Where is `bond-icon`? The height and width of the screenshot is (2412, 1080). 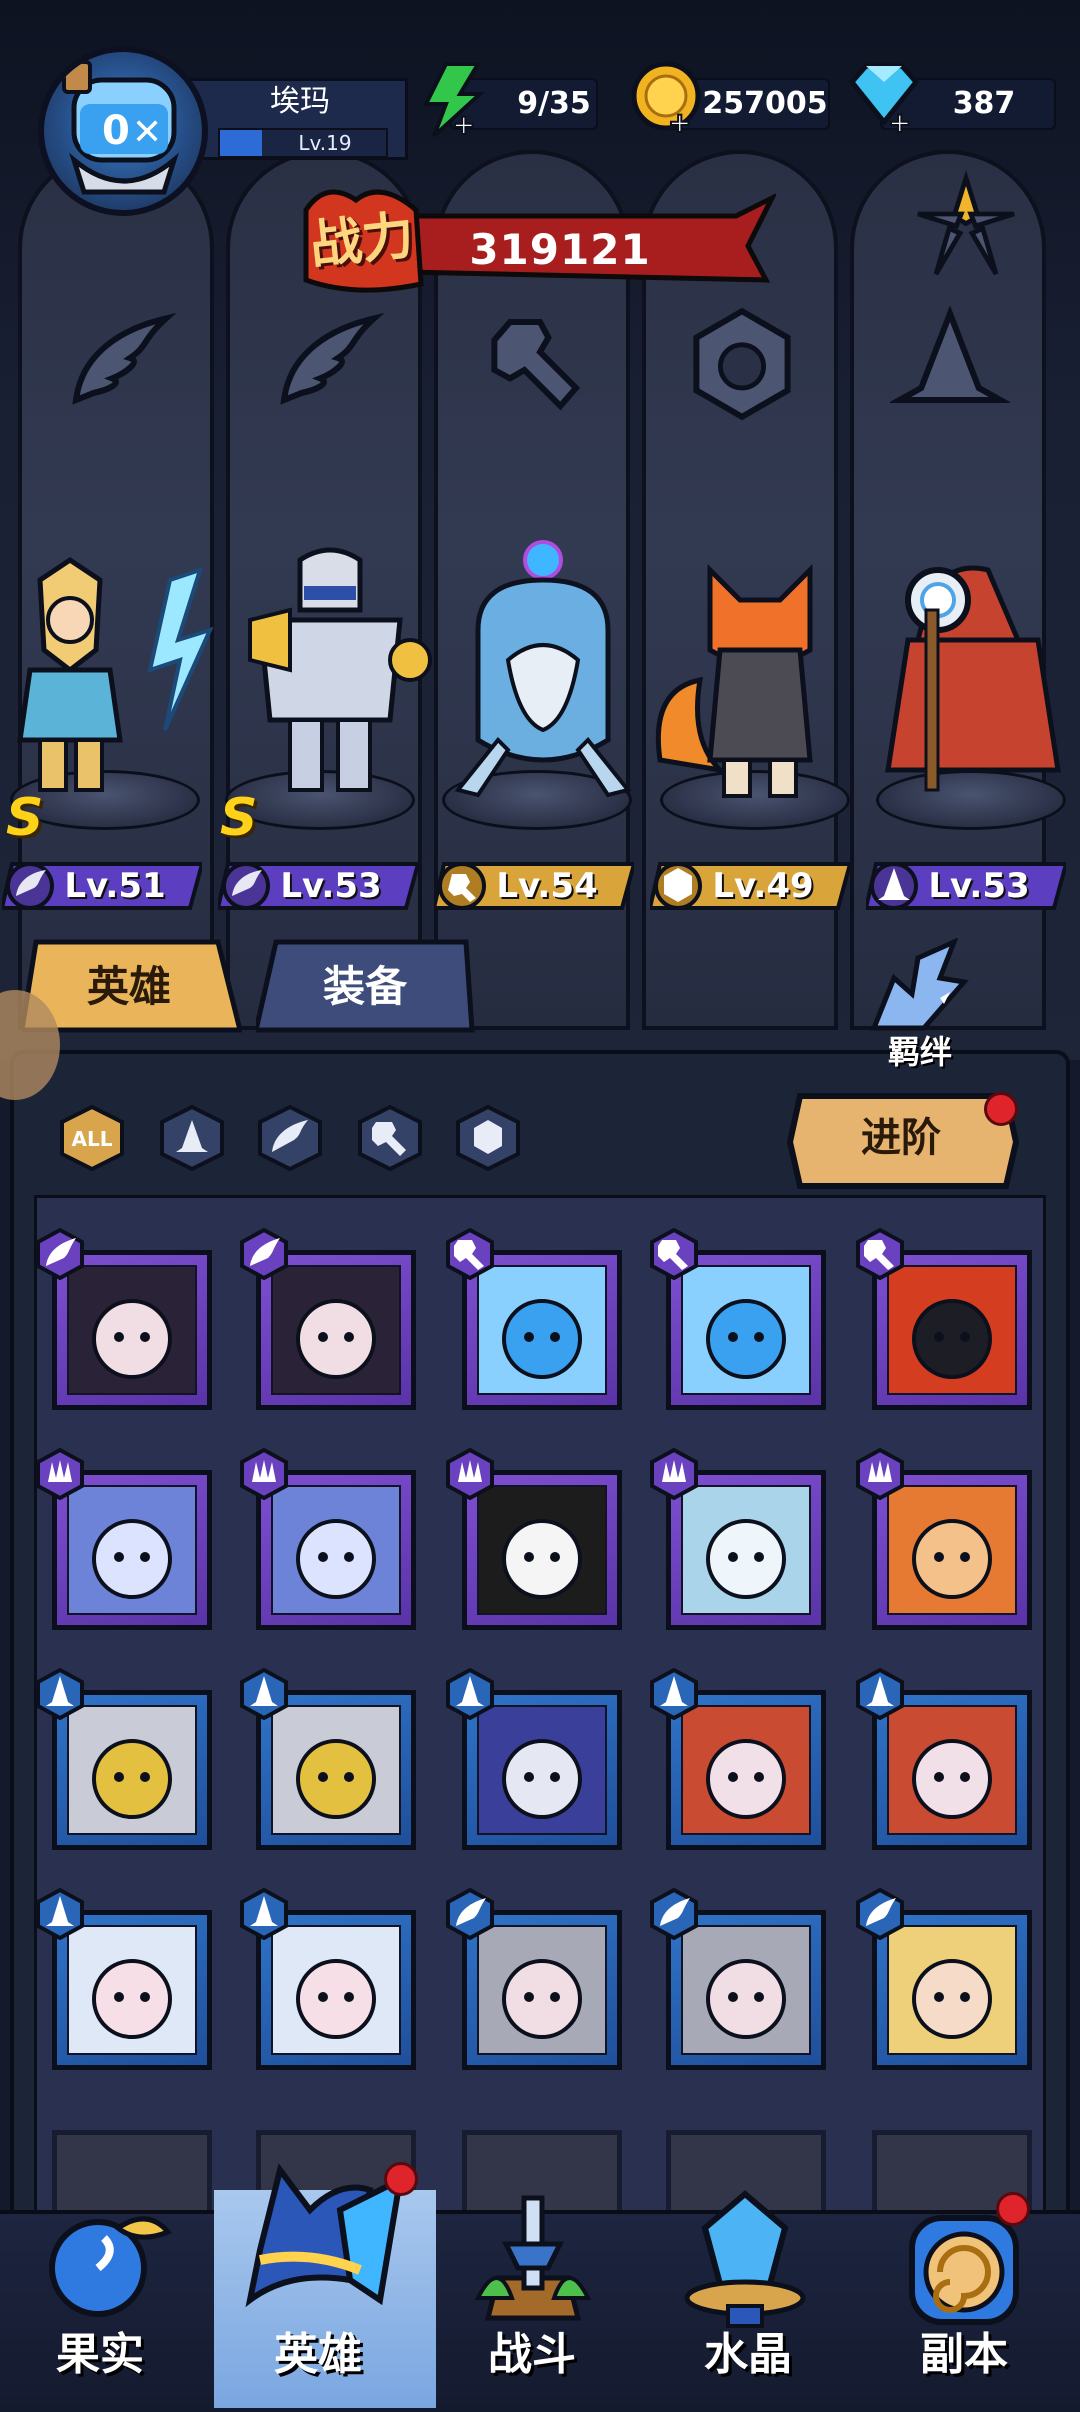
bond-icon is located at coordinates (919, 987).